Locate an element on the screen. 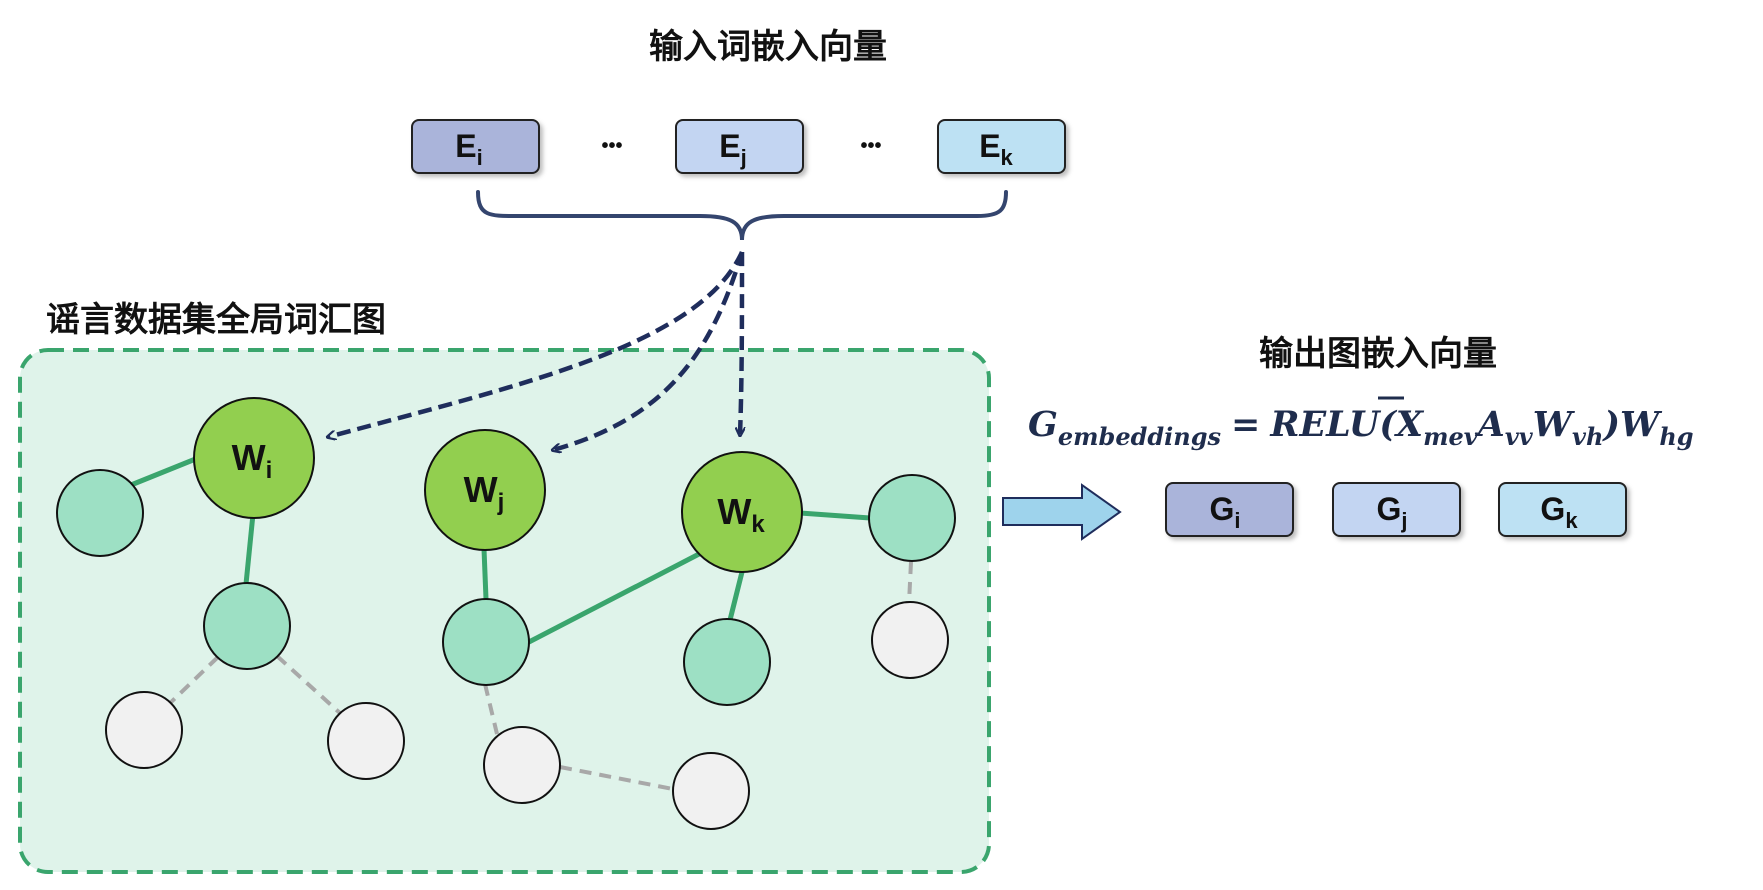 The width and height of the screenshot is (1763, 890). word-node-wi-main: W is located at coordinates (249, 457).